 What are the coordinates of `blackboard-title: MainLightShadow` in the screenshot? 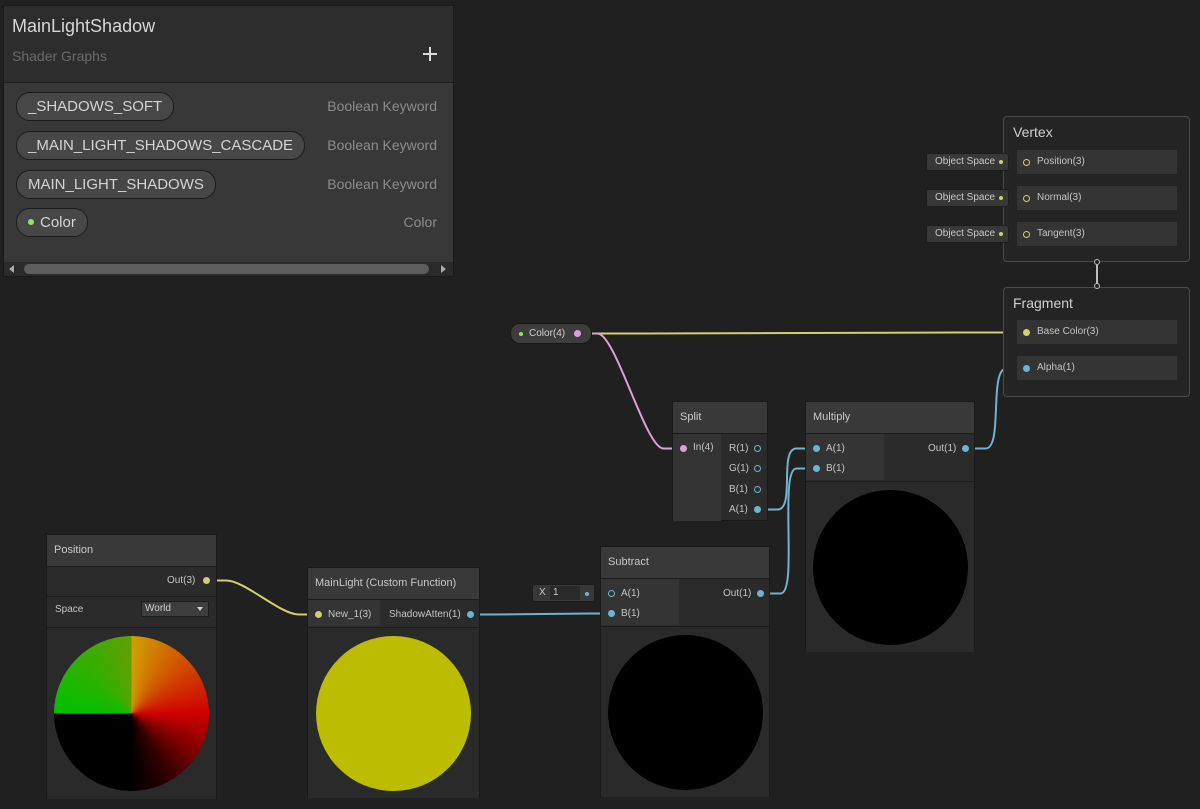 It's located at (84, 26).